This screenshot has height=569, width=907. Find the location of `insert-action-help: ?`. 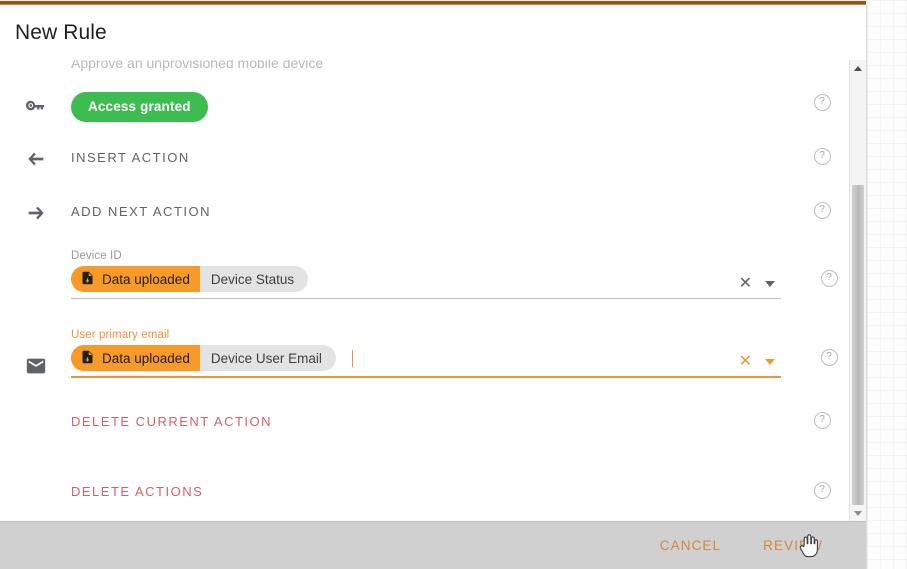

insert-action-help: ? is located at coordinates (822, 155).